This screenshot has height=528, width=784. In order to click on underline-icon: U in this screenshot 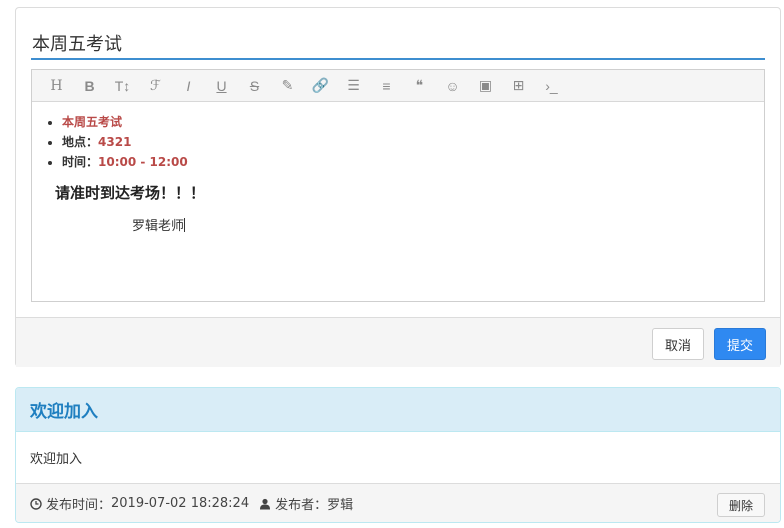, I will do `click(221, 85)`.